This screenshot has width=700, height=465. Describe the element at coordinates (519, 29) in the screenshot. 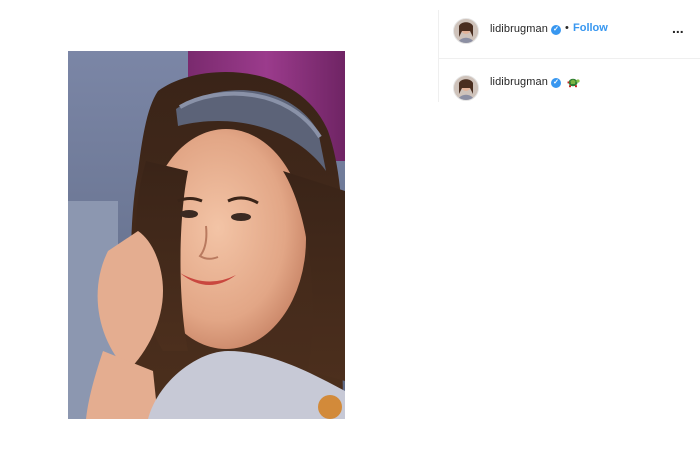

I see `username-link: lidibrugman` at that location.